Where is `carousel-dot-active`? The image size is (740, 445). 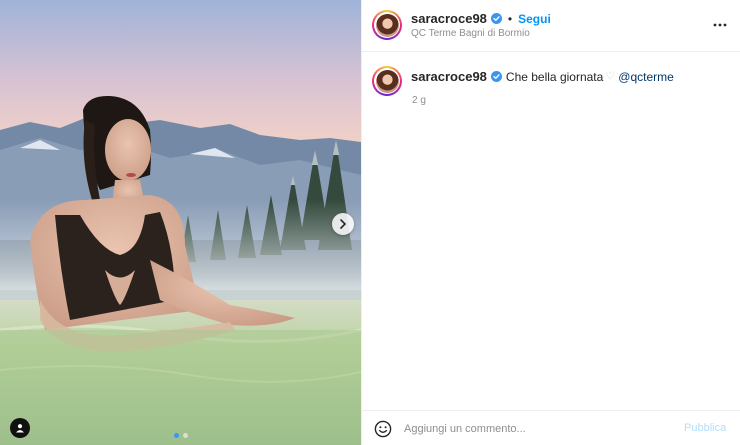
carousel-dot-active is located at coordinates (176, 435).